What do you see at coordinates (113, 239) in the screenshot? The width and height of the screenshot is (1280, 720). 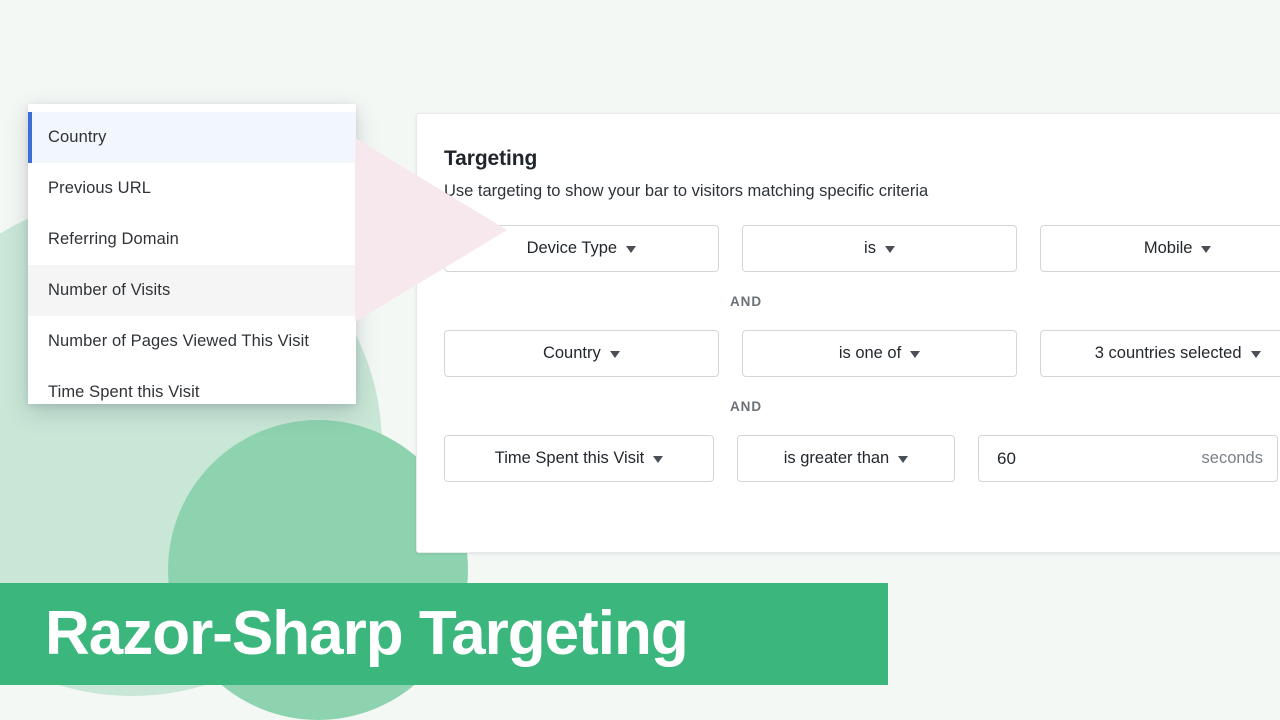 I see `dropdown-item-label: Referring Domain` at bounding box center [113, 239].